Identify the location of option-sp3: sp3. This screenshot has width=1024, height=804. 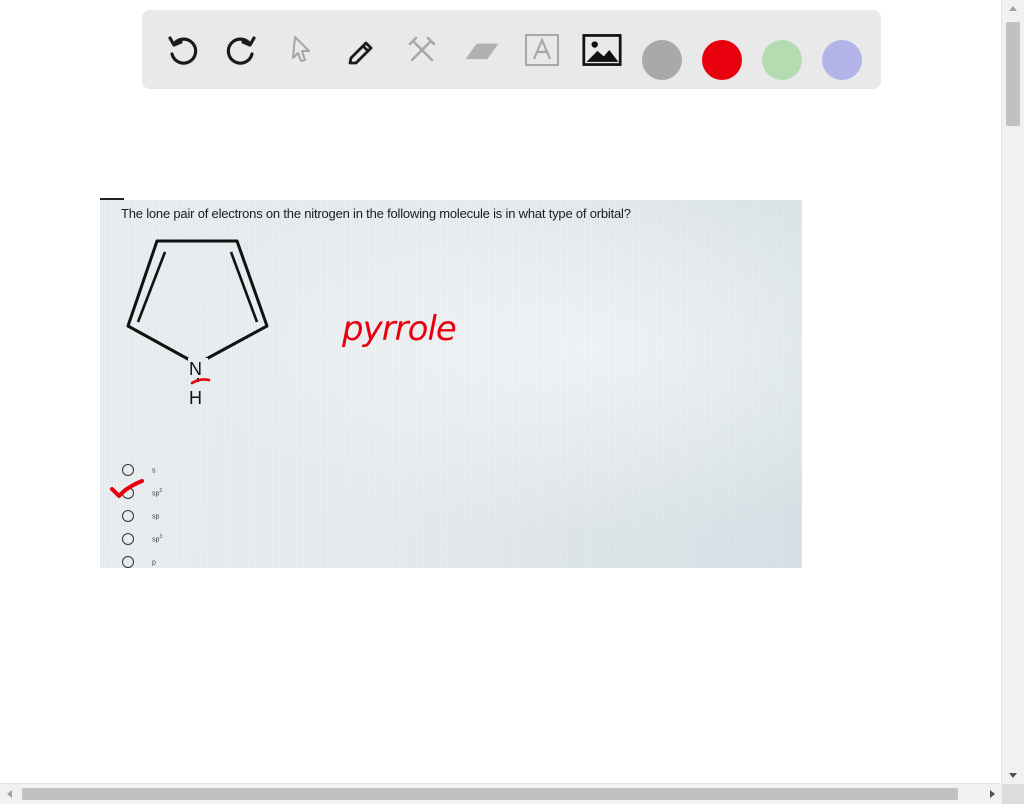
(142, 538).